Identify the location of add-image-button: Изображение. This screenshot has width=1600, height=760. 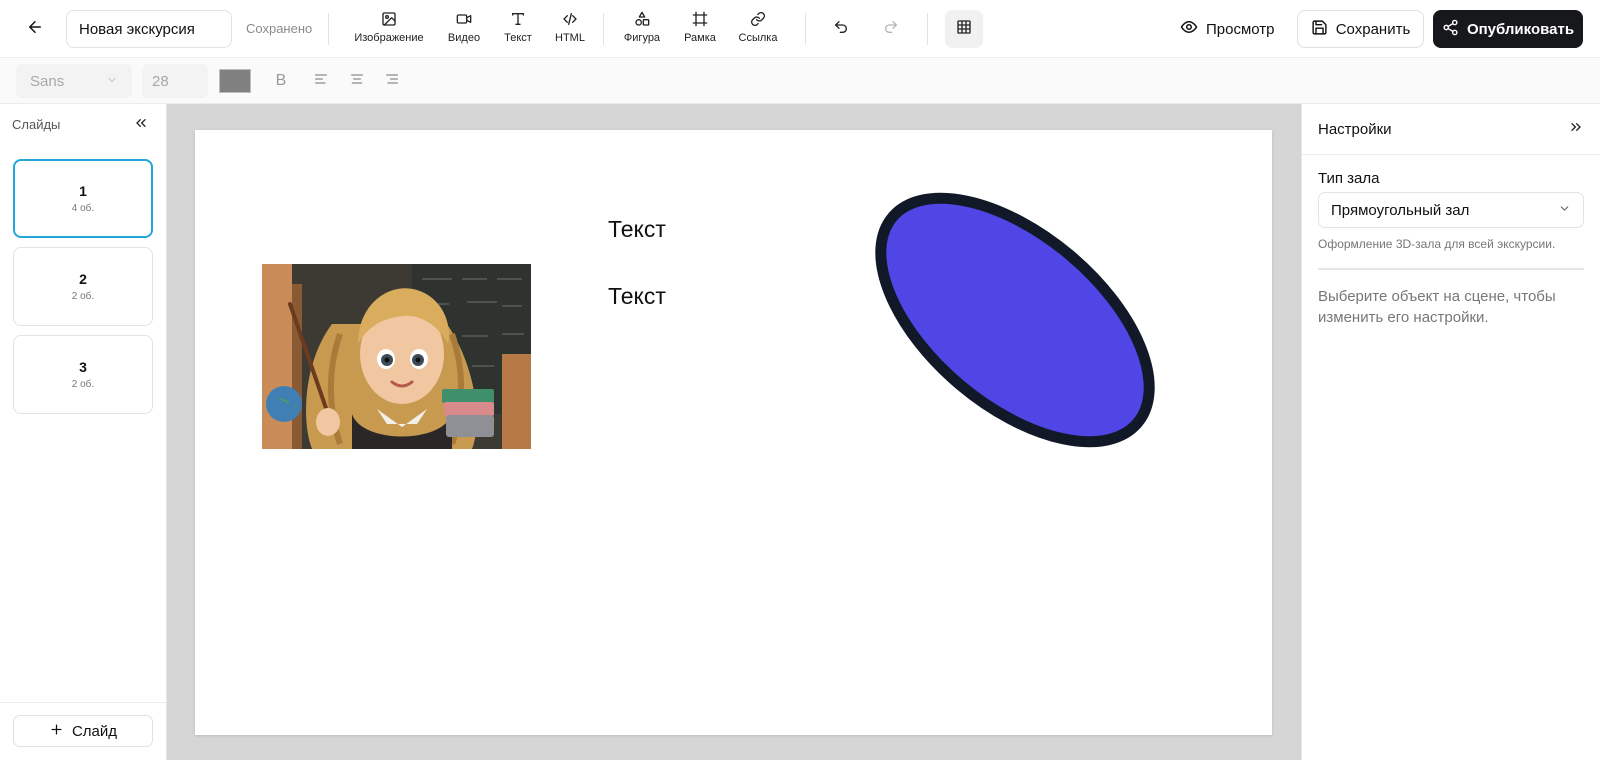
(389, 29).